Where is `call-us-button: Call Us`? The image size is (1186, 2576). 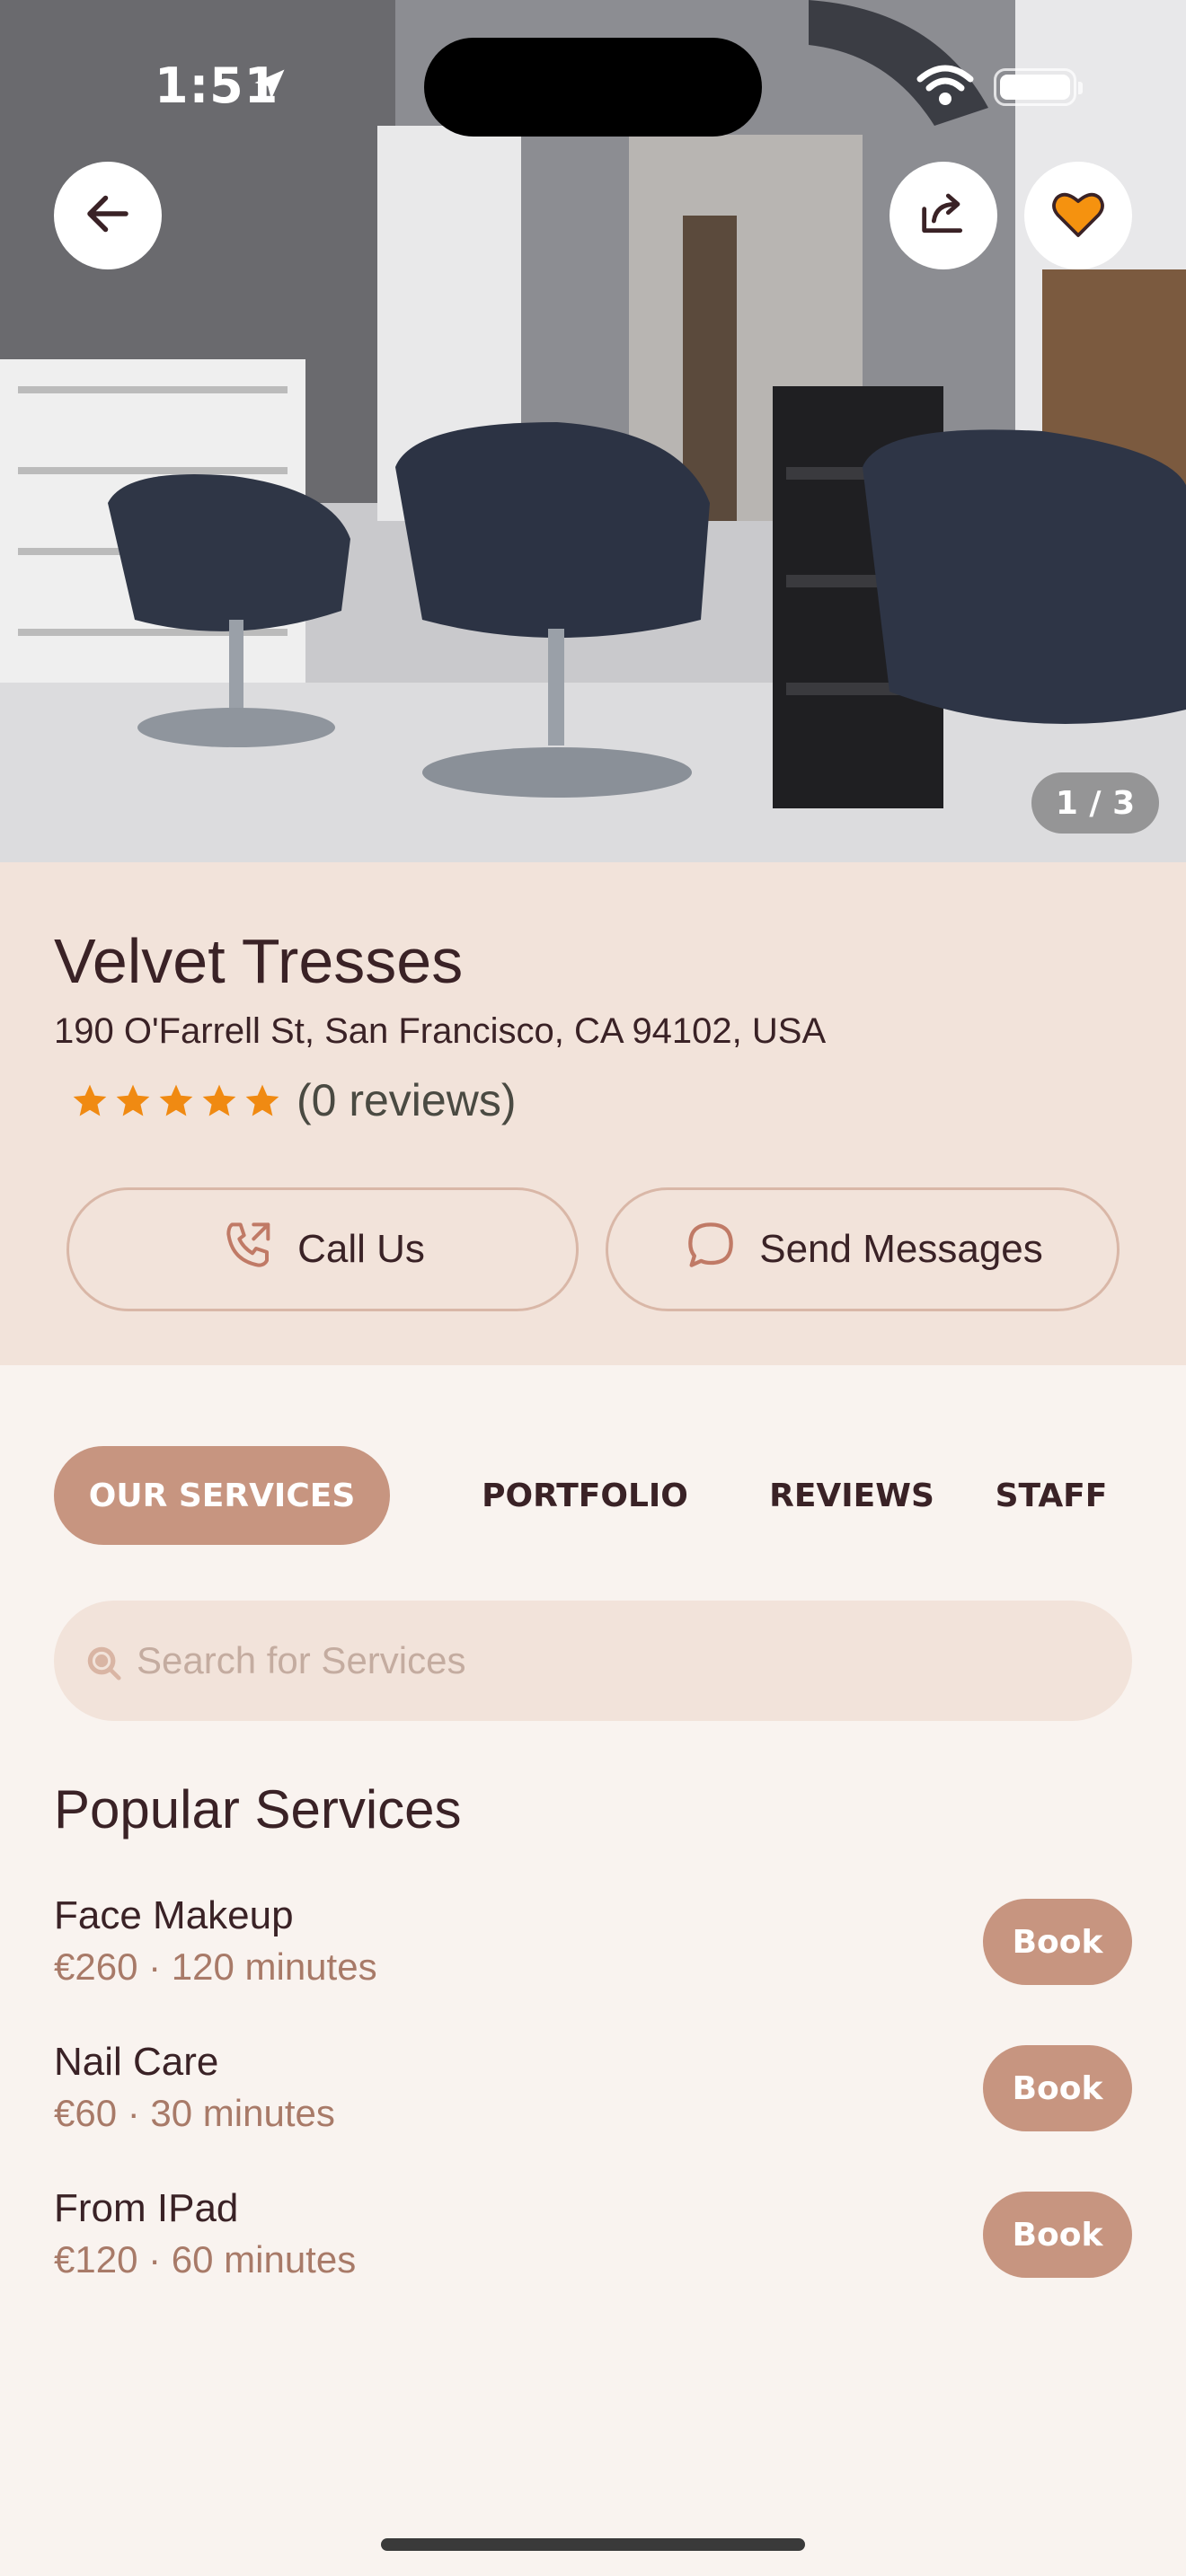
call-us-button: Call Us is located at coordinates (322, 1249).